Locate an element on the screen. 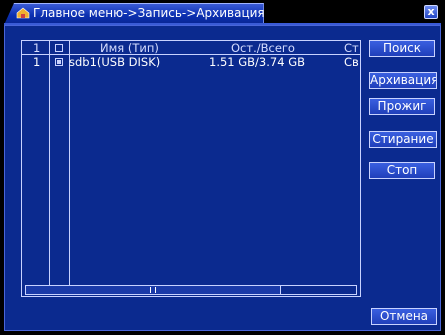 The height and width of the screenshot is (335, 445). cancel-button: Отмена is located at coordinates (404, 316).